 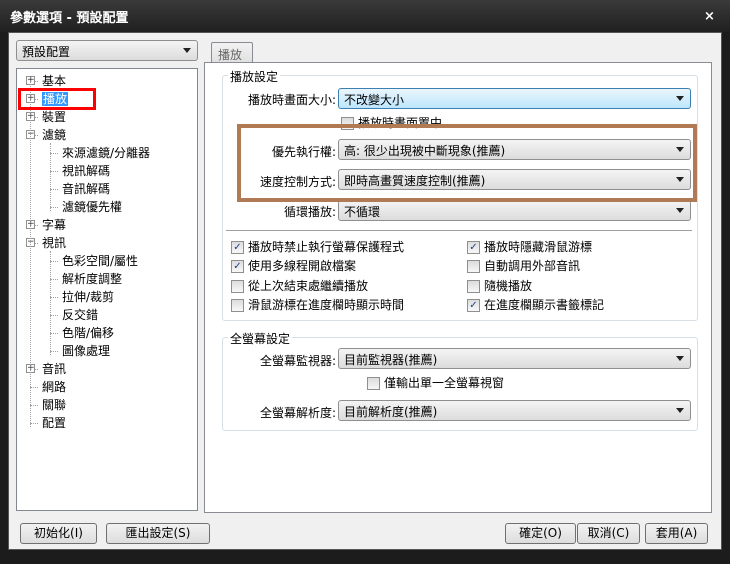 I want to click on ok-button: 確定(O), so click(x=540, y=533).